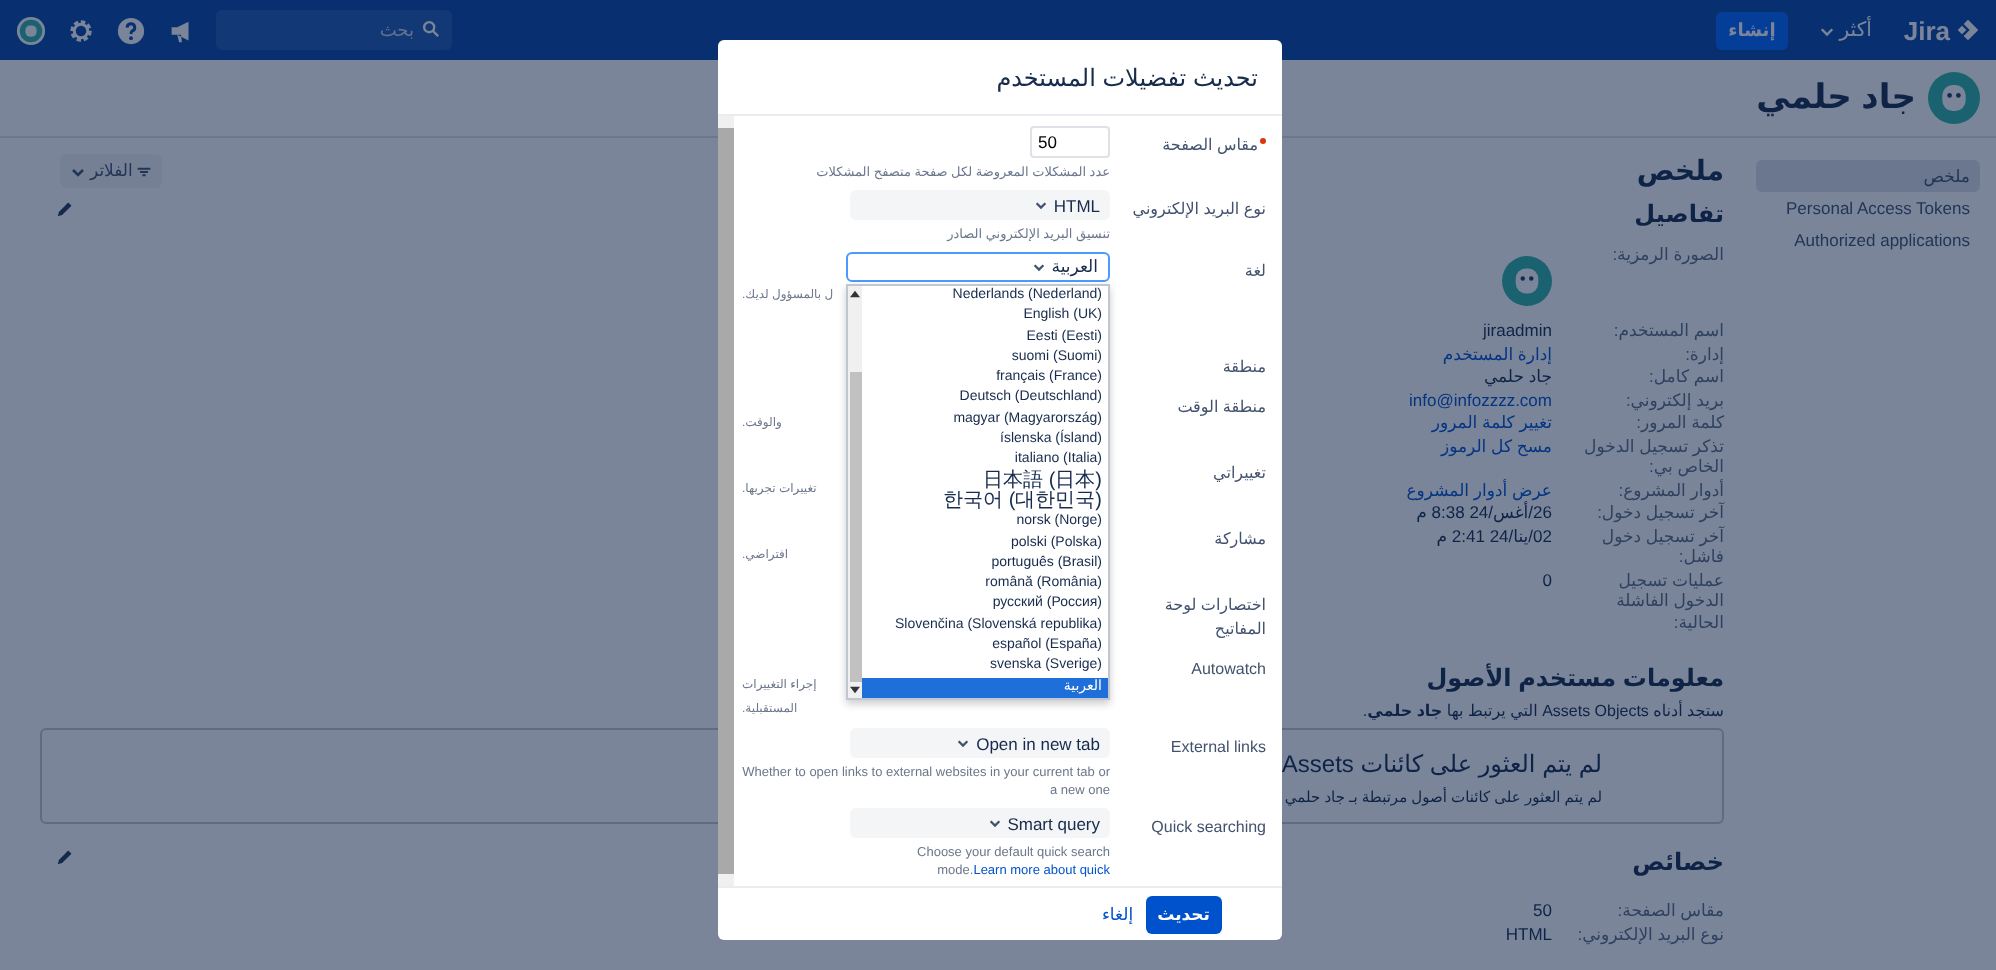 The width and height of the screenshot is (1996, 970). What do you see at coordinates (1680, 171) in the screenshot?
I see `section-title: ملخص` at bounding box center [1680, 171].